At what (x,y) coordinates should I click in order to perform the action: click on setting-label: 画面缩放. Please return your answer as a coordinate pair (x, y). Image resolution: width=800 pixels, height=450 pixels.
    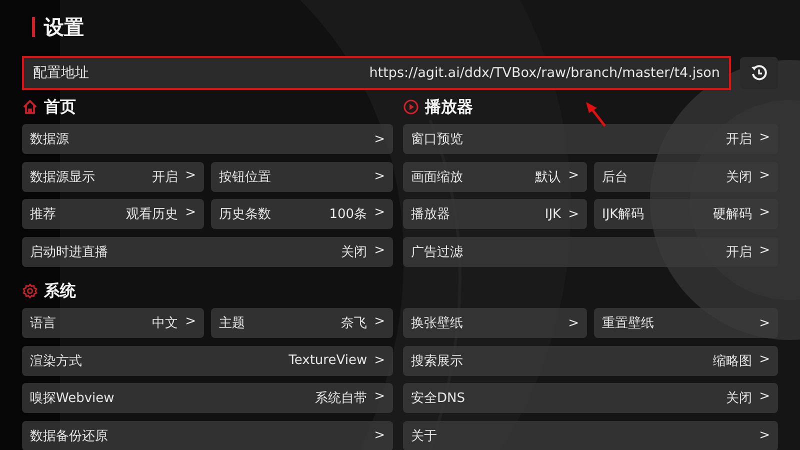
    Looking at the image, I should click on (437, 177).